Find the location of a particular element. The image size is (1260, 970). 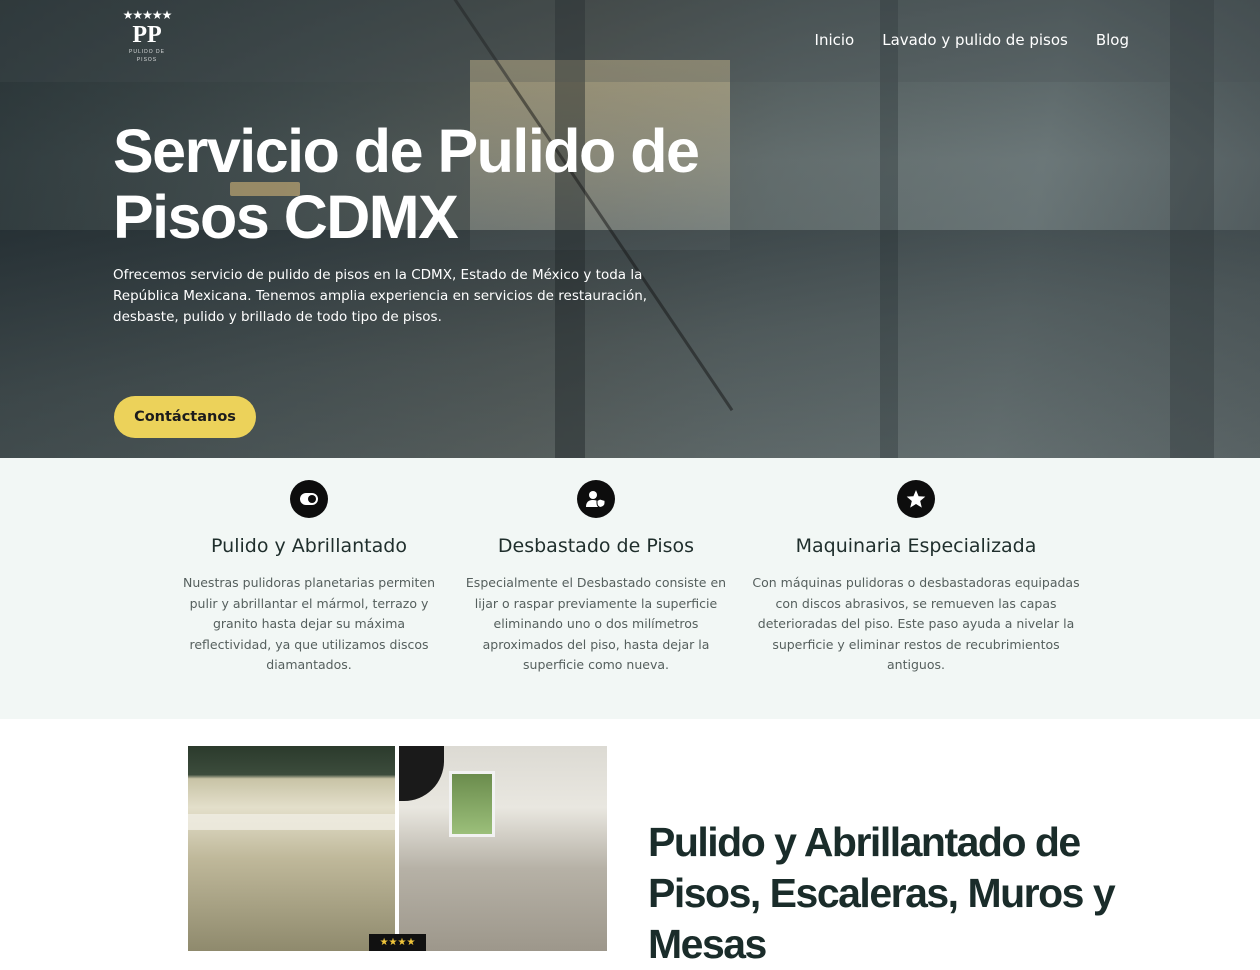

photo-terrazzo-floor is located at coordinates (503, 848).